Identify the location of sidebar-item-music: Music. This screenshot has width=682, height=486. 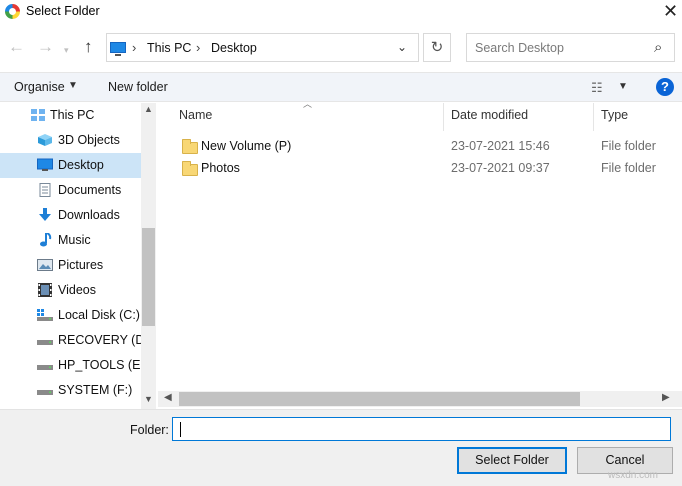
(70, 240).